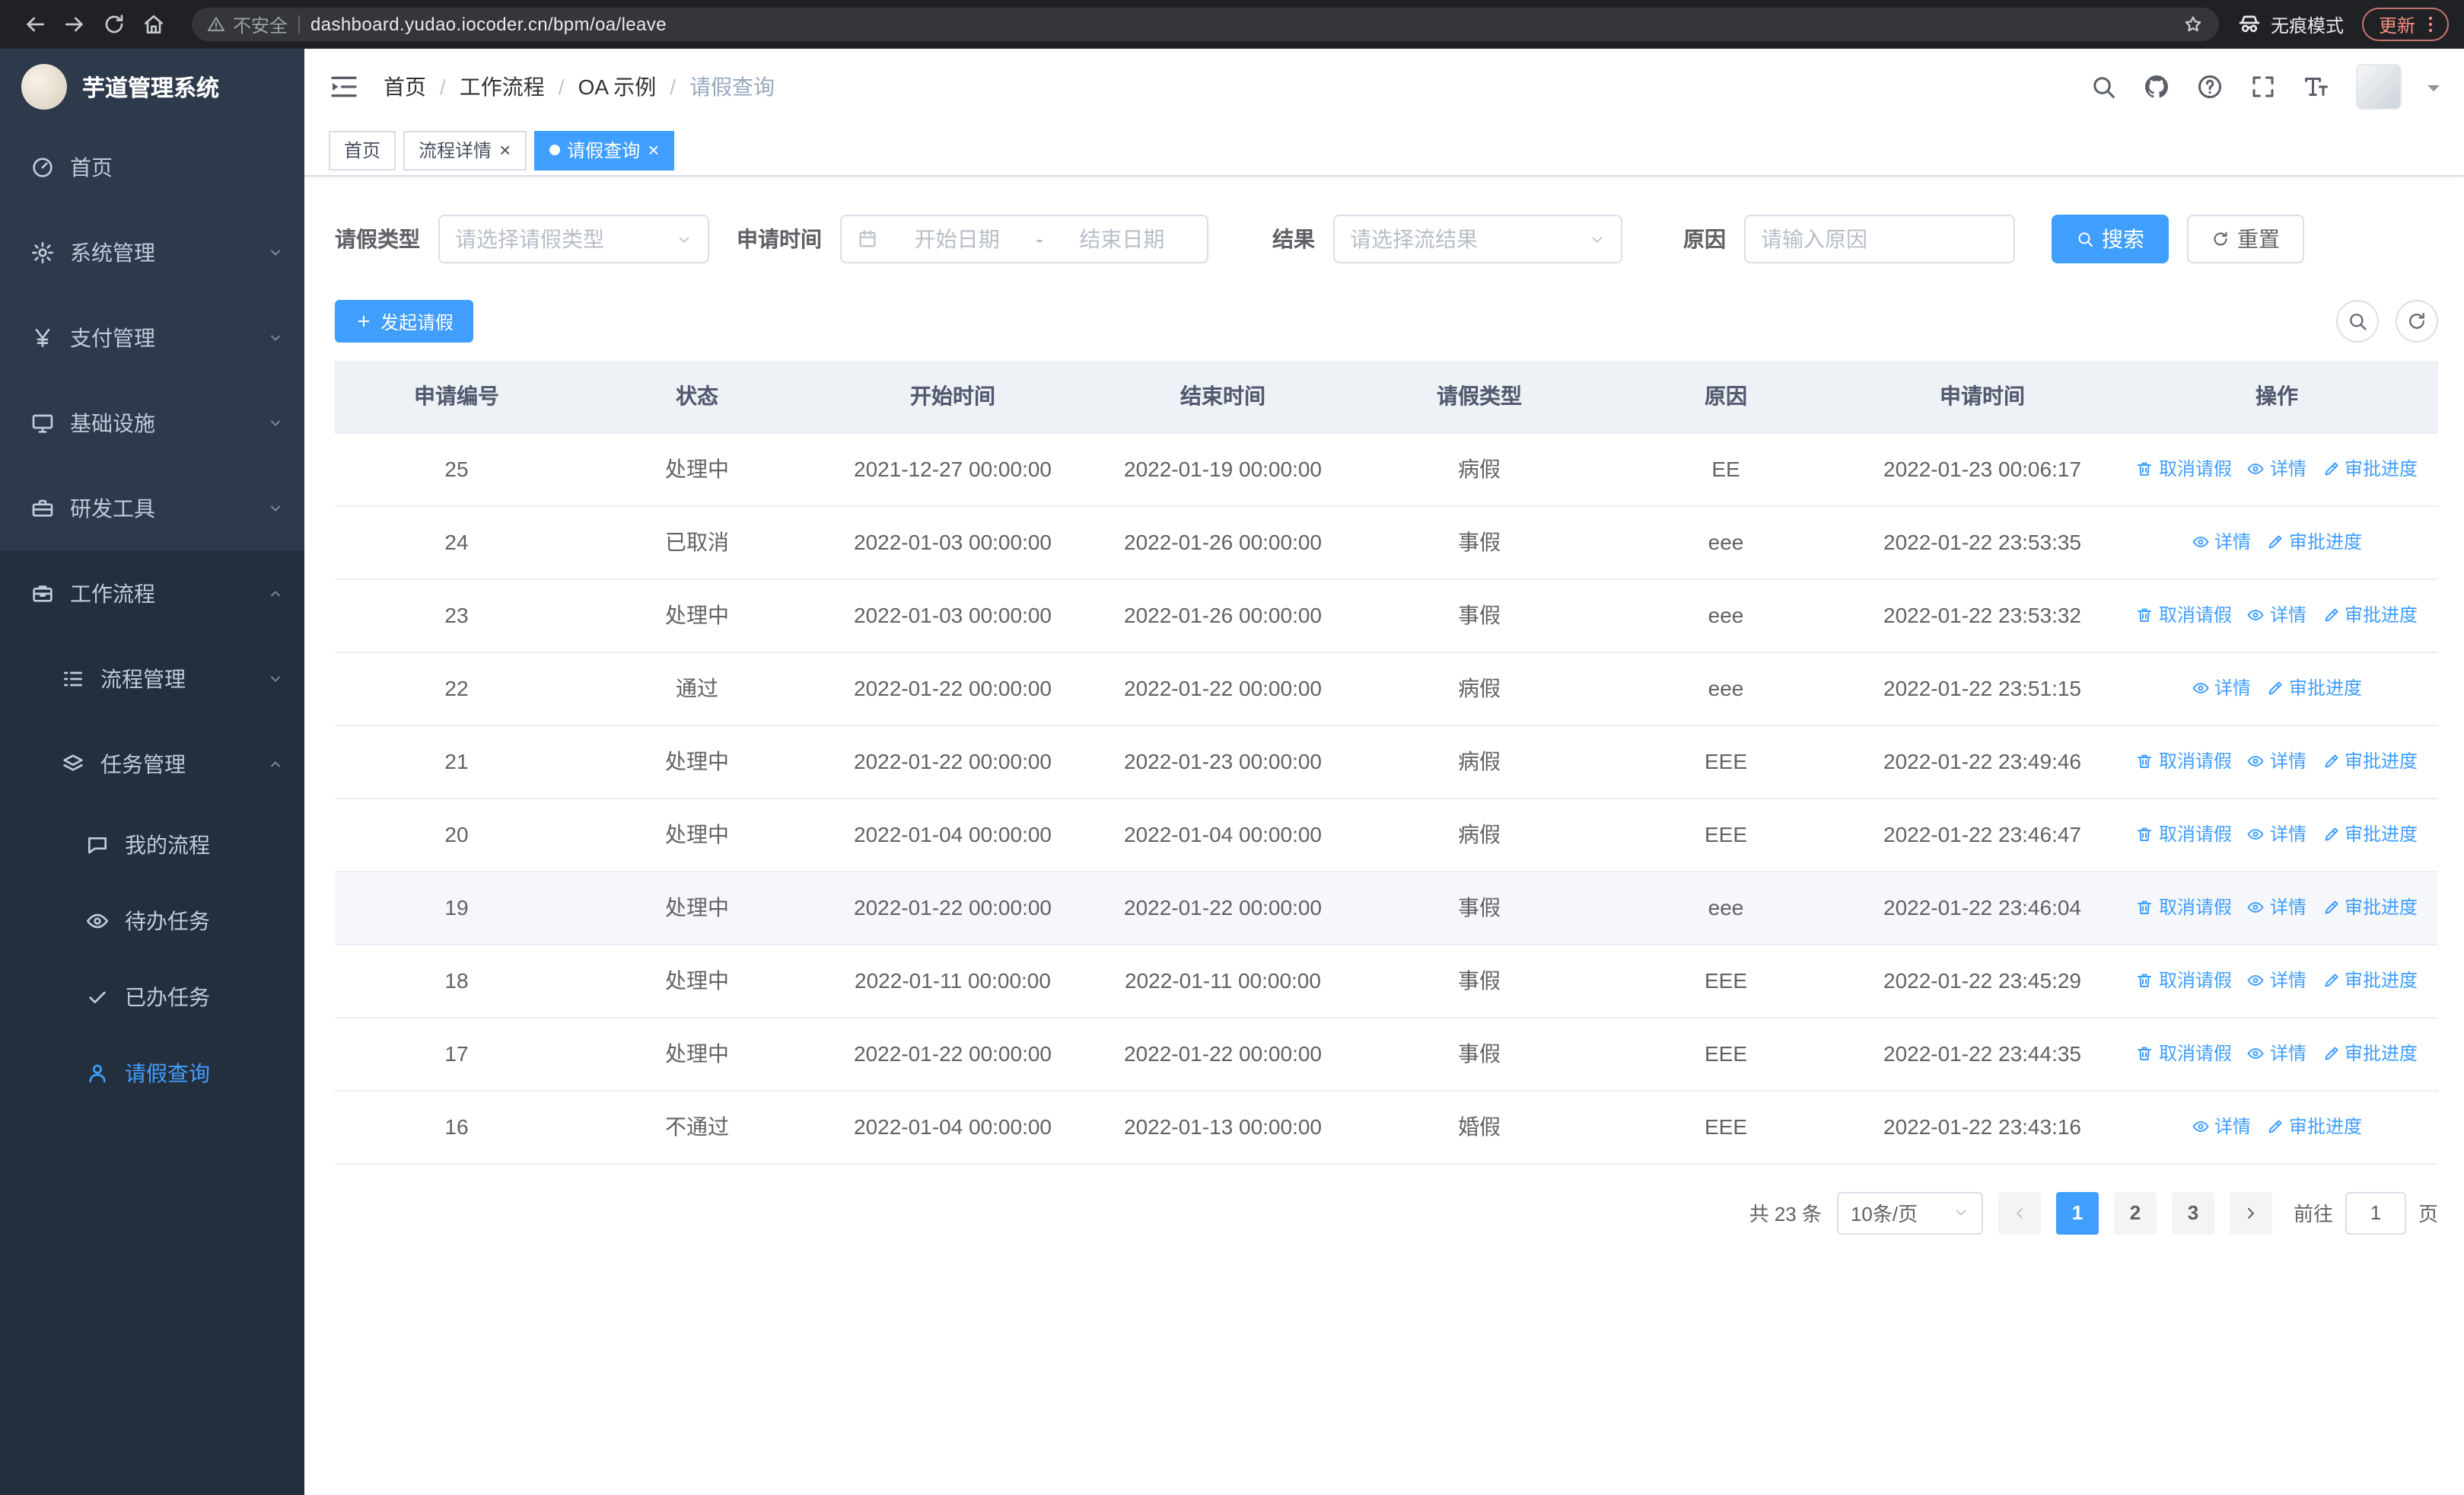  What do you see at coordinates (2357, 322) in the screenshot?
I see `toggle-search-icon` at bounding box center [2357, 322].